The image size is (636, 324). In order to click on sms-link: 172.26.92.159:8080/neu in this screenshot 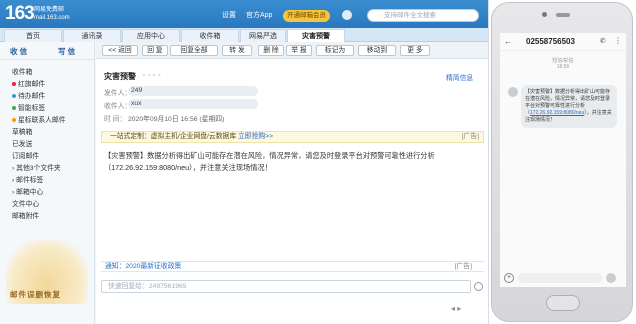, I will do `click(557, 113)`.